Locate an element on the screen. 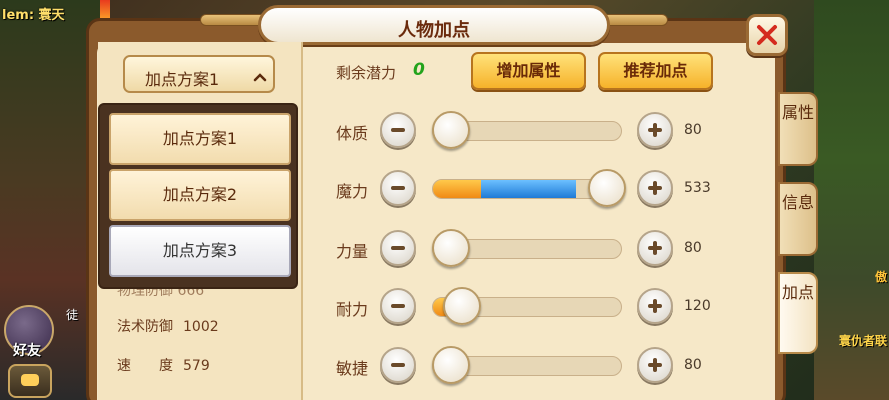  slider-fill-added is located at coordinates (528, 189).